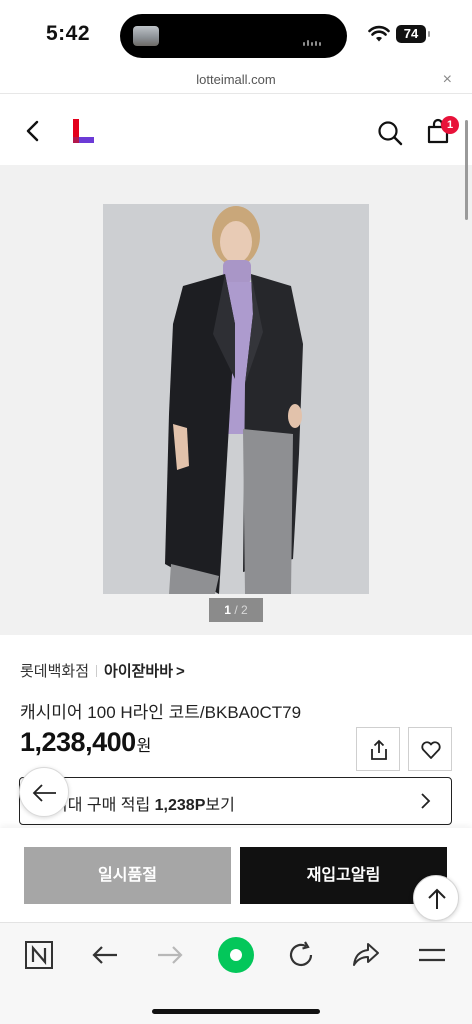 The width and height of the screenshot is (472, 1024). I want to click on share-arrow-icon, so click(366, 955).